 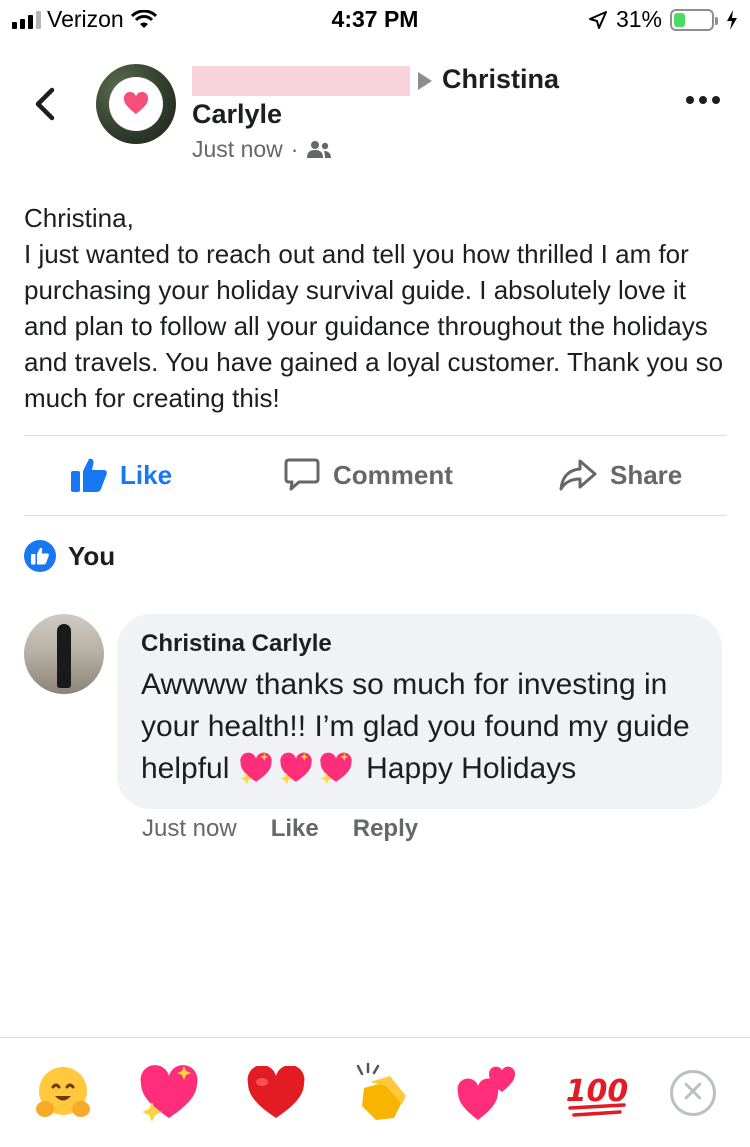 What do you see at coordinates (638, 19) in the screenshot?
I see `battery-percent: 31%` at bounding box center [638, 19].